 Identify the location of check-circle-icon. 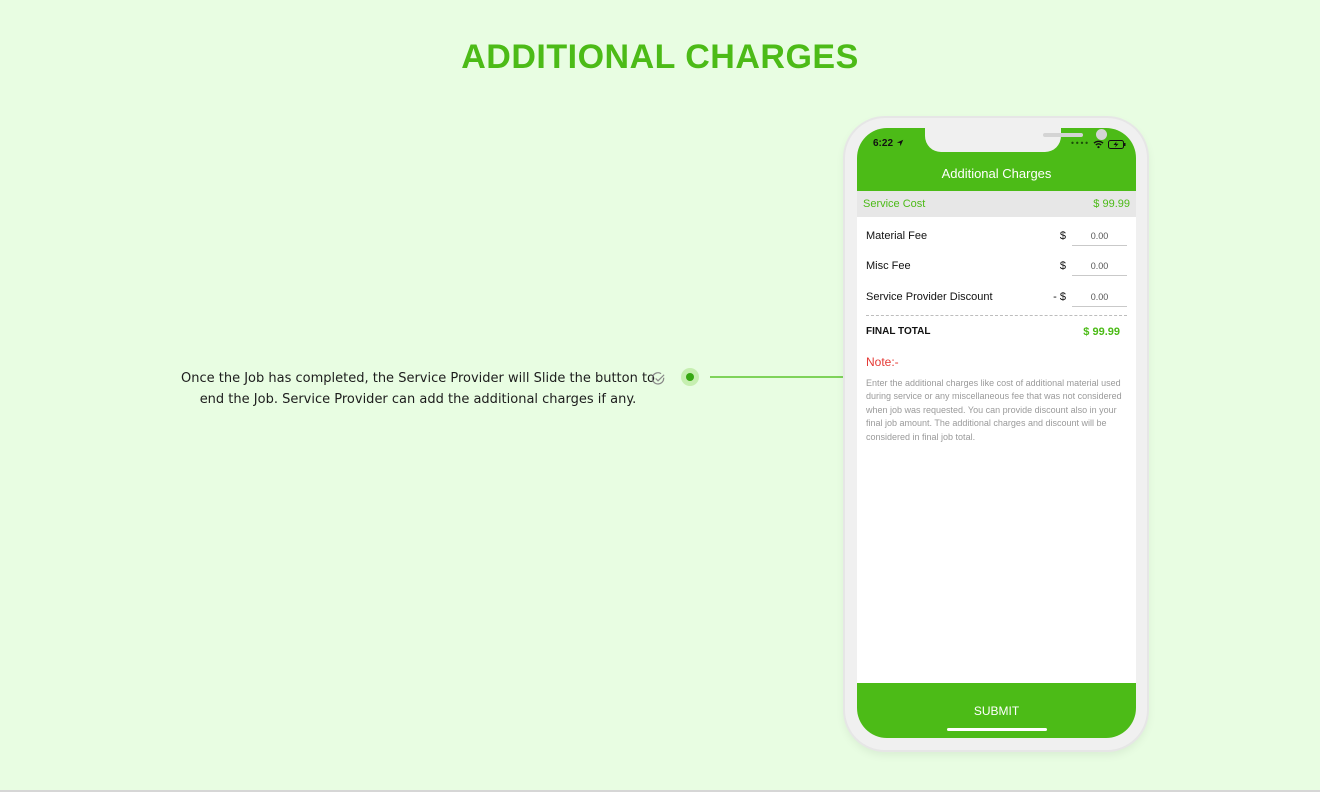
(658, 378).